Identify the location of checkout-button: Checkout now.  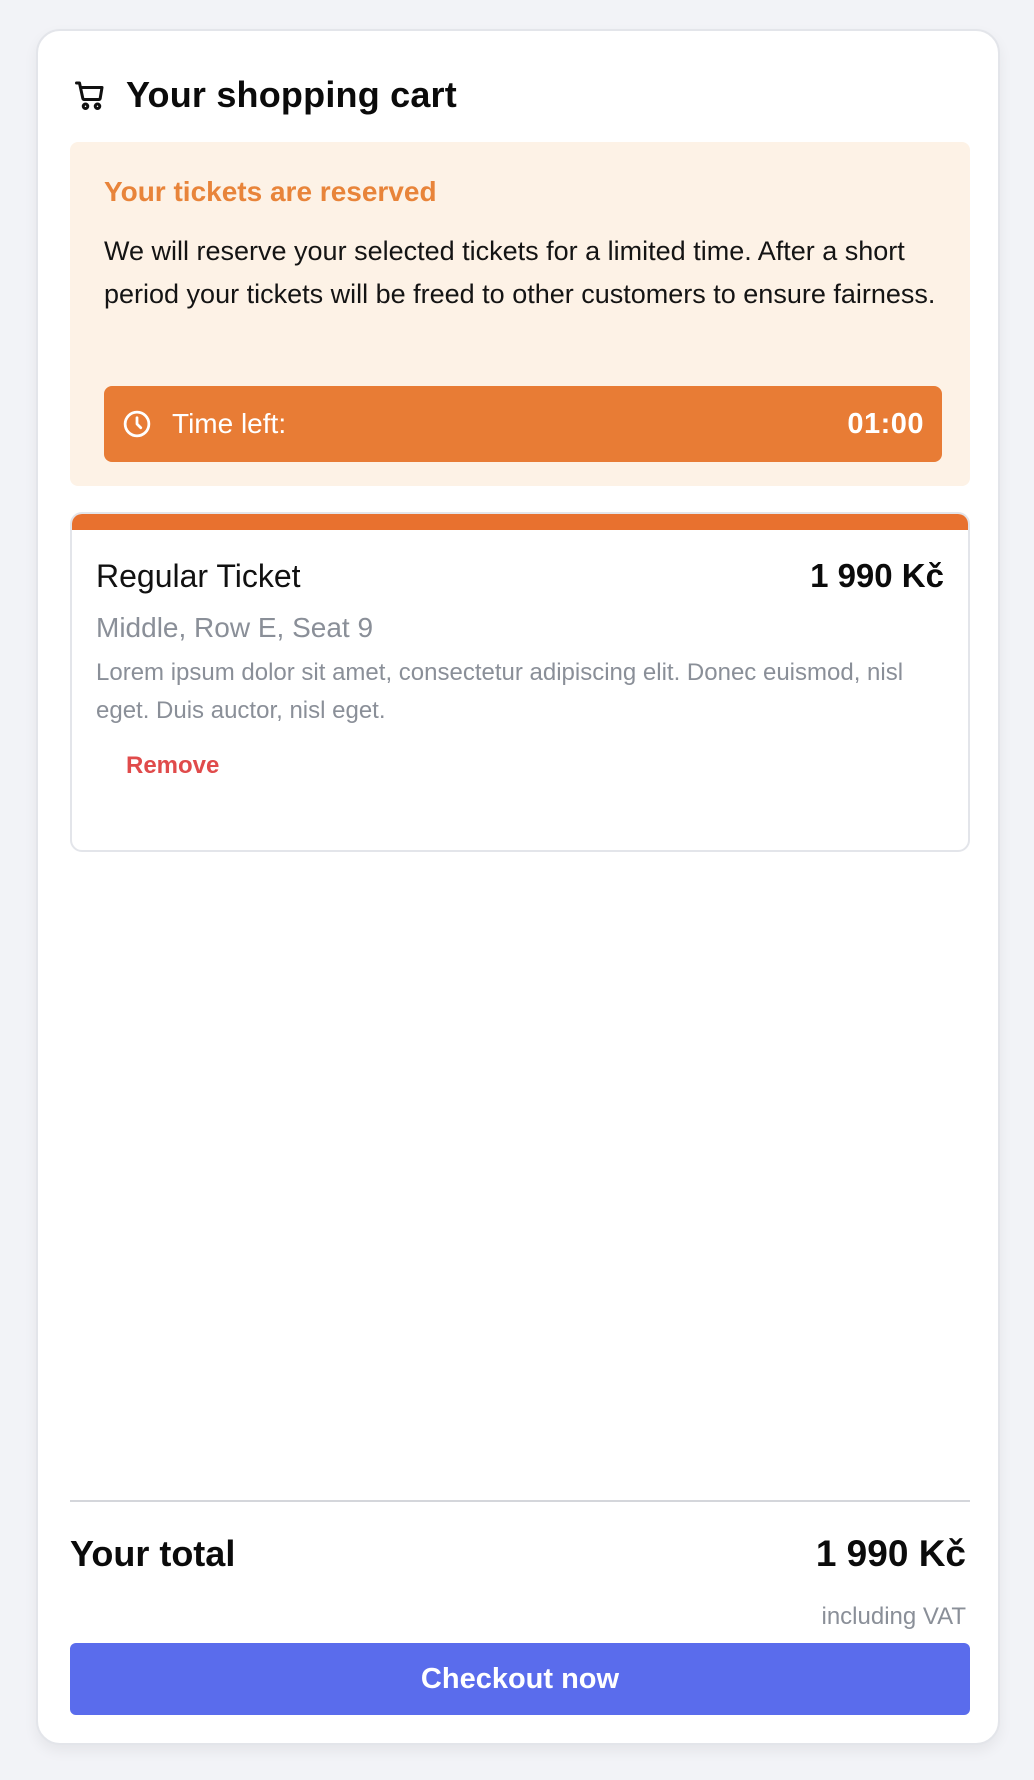
(520, 1679).